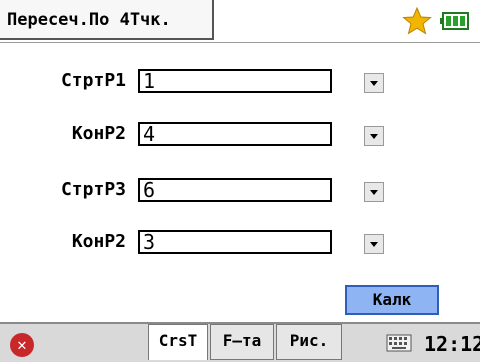 Image resolution: width=480 pixels, height=362 pixels. Describe the element at coordinates (22, 345) in the screenshot. I see `close-icon: ✕` at that location.